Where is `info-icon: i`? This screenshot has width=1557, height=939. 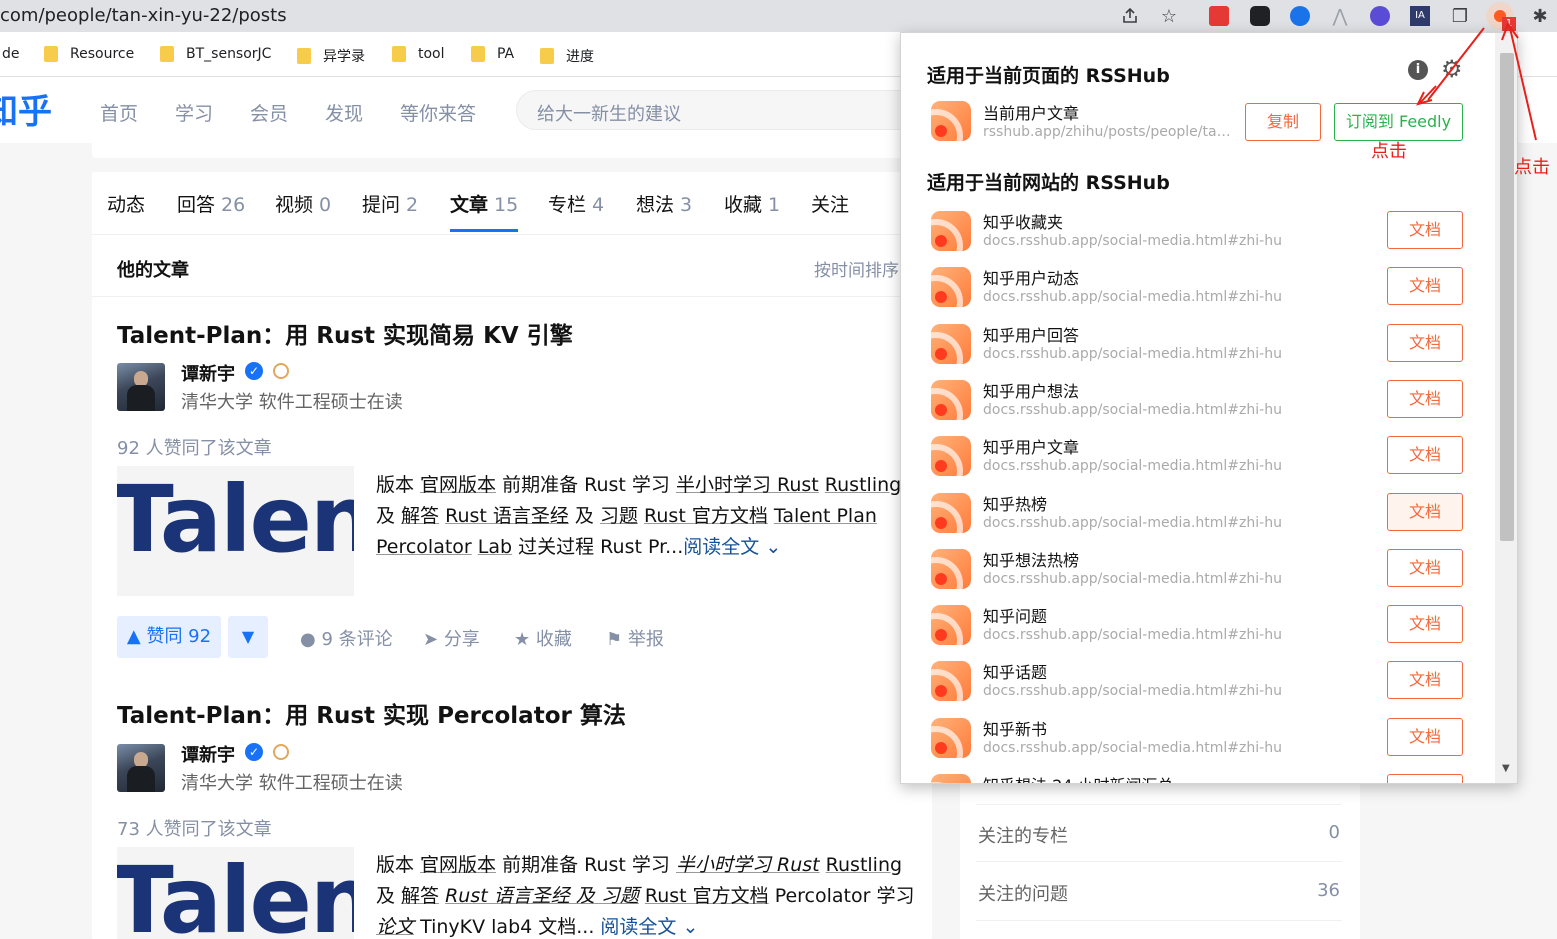 info-icon: i is located at coordinates (1418, 70).